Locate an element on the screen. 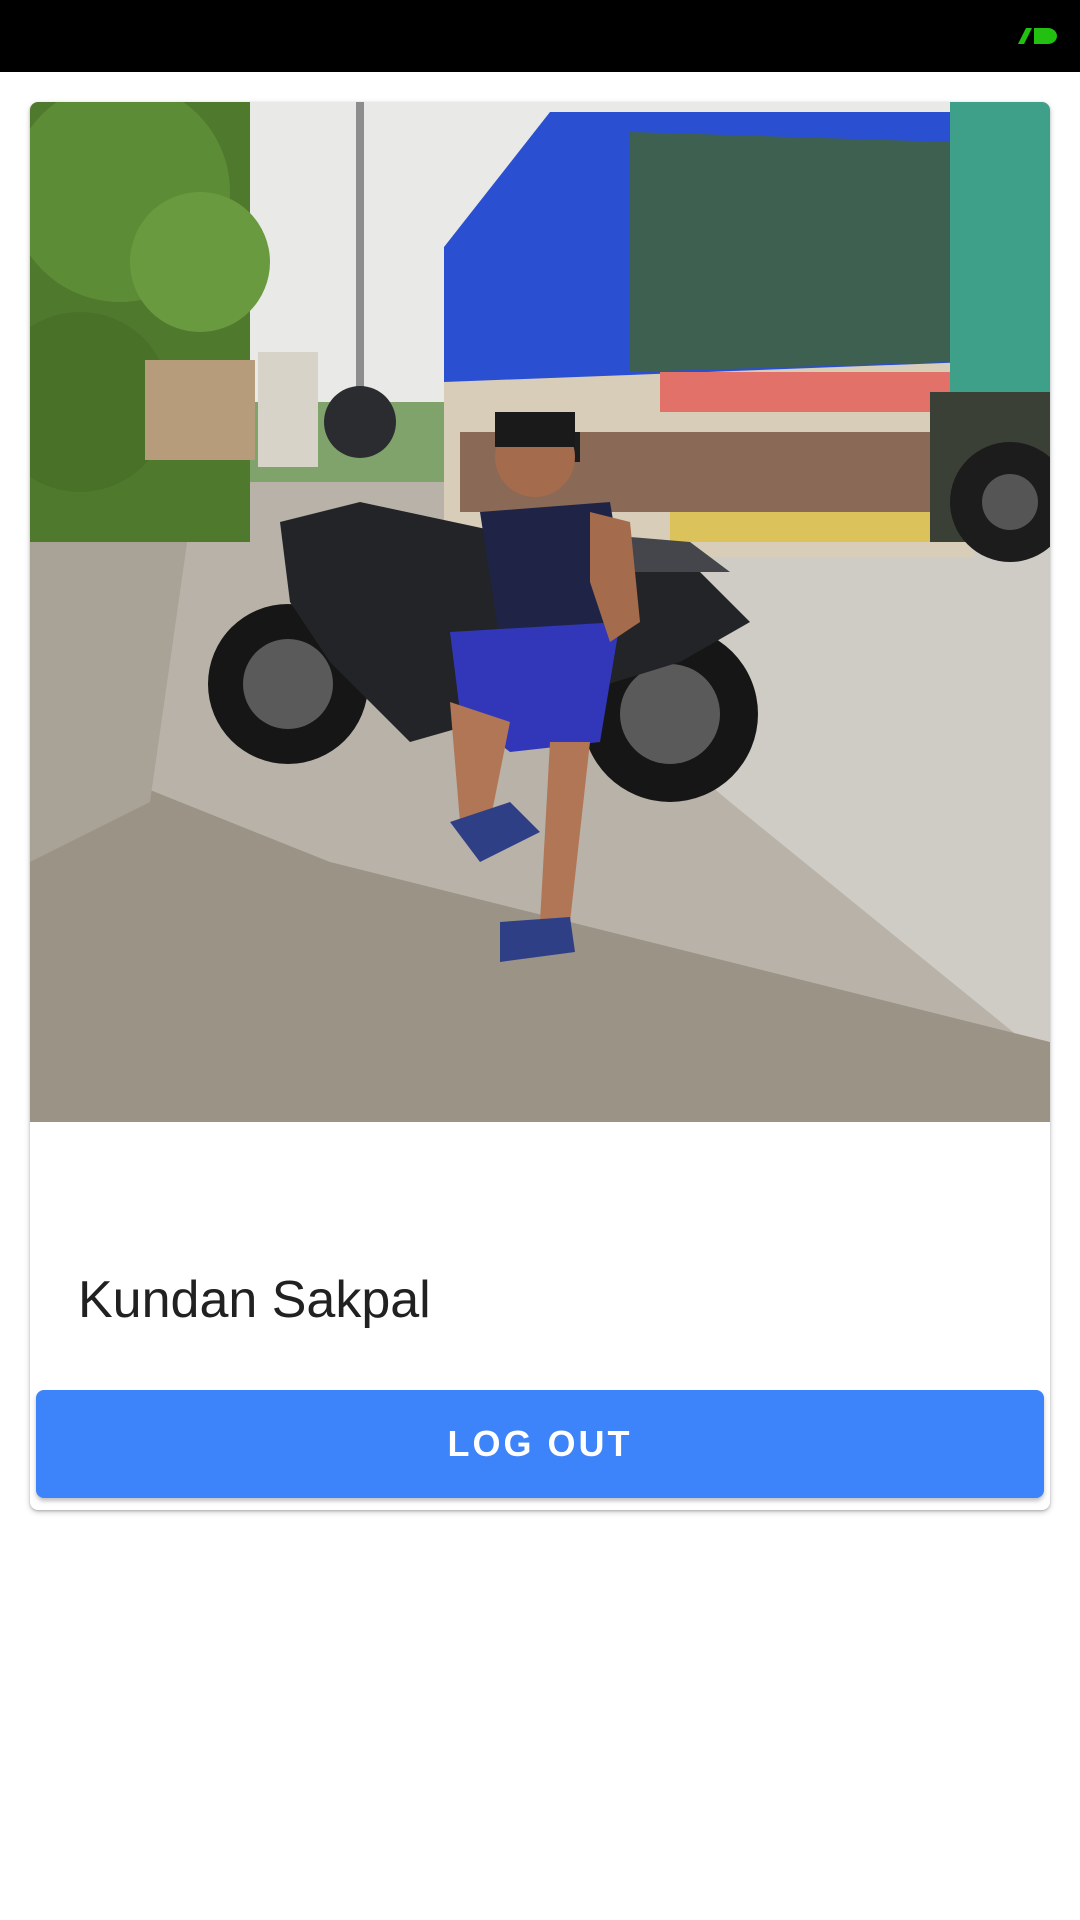 The height and width of the screenshot is (1920, 1080). logout-button: LOG OUT is located at coordinates (540, 1444).